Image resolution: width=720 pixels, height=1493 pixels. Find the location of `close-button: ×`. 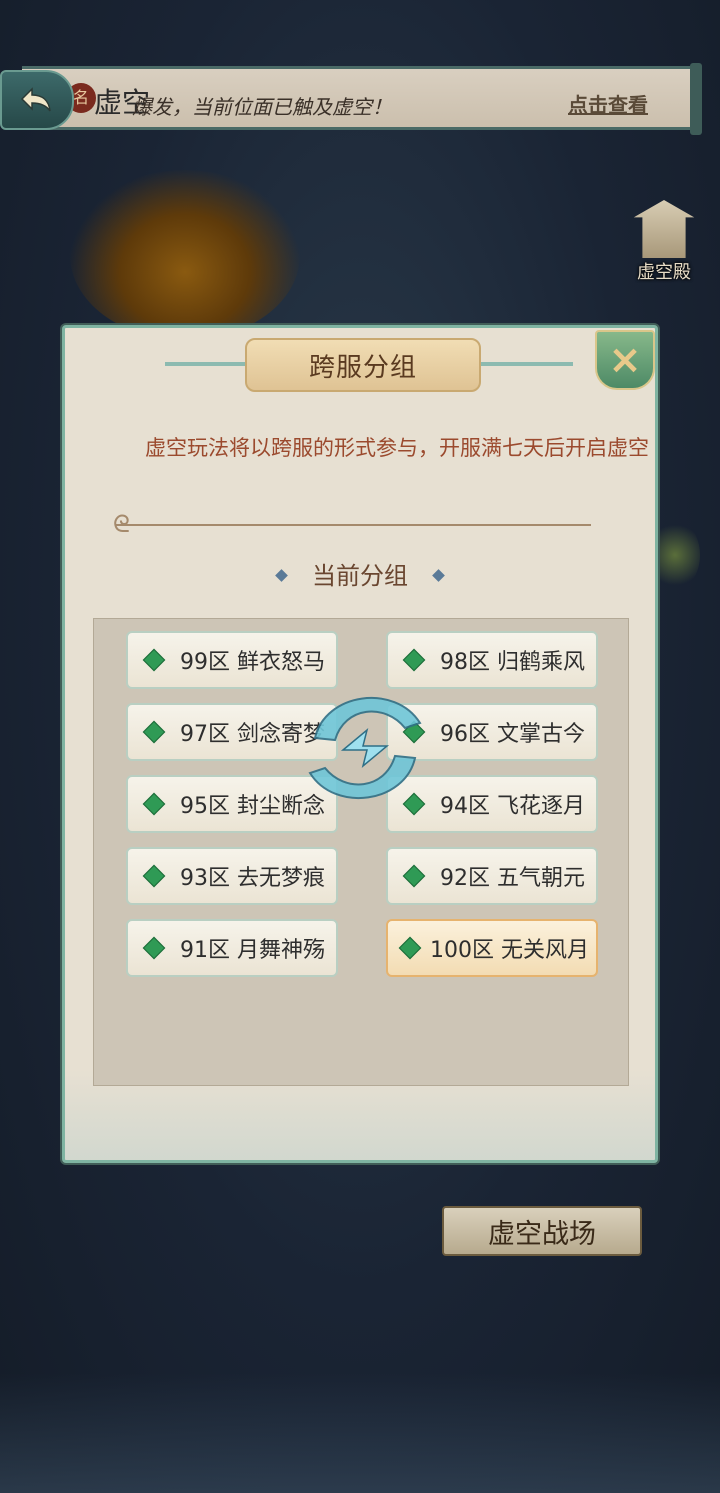

close-button: × is located at coordinates (625, 360).